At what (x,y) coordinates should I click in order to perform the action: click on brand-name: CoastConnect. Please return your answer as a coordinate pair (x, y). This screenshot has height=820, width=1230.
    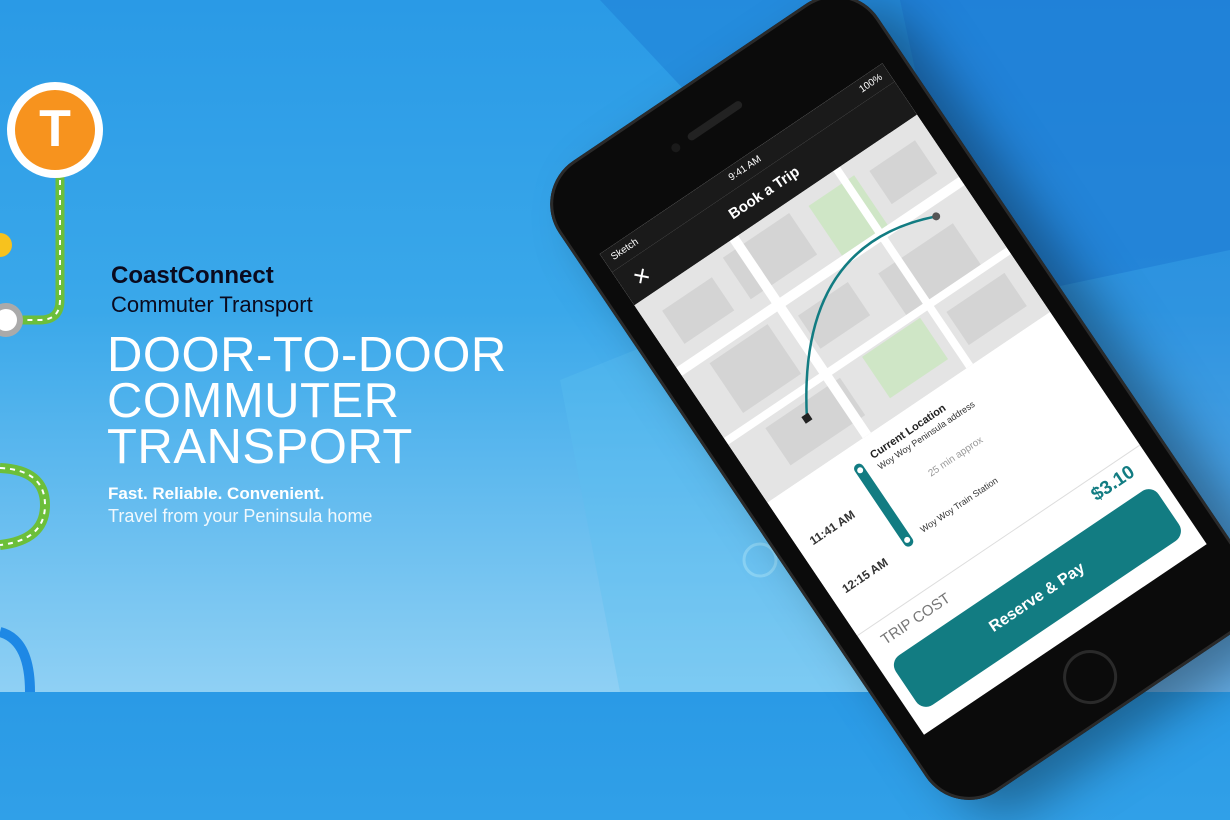
    Looking at the image, I should click on (192, 275).